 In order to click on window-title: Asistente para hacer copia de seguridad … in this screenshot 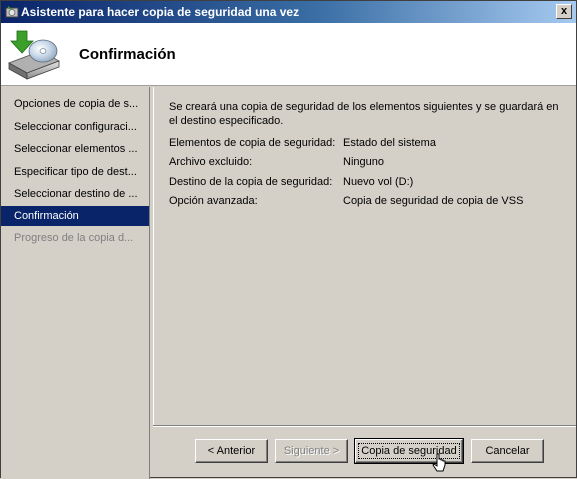, I will do `click(160, 12)`.